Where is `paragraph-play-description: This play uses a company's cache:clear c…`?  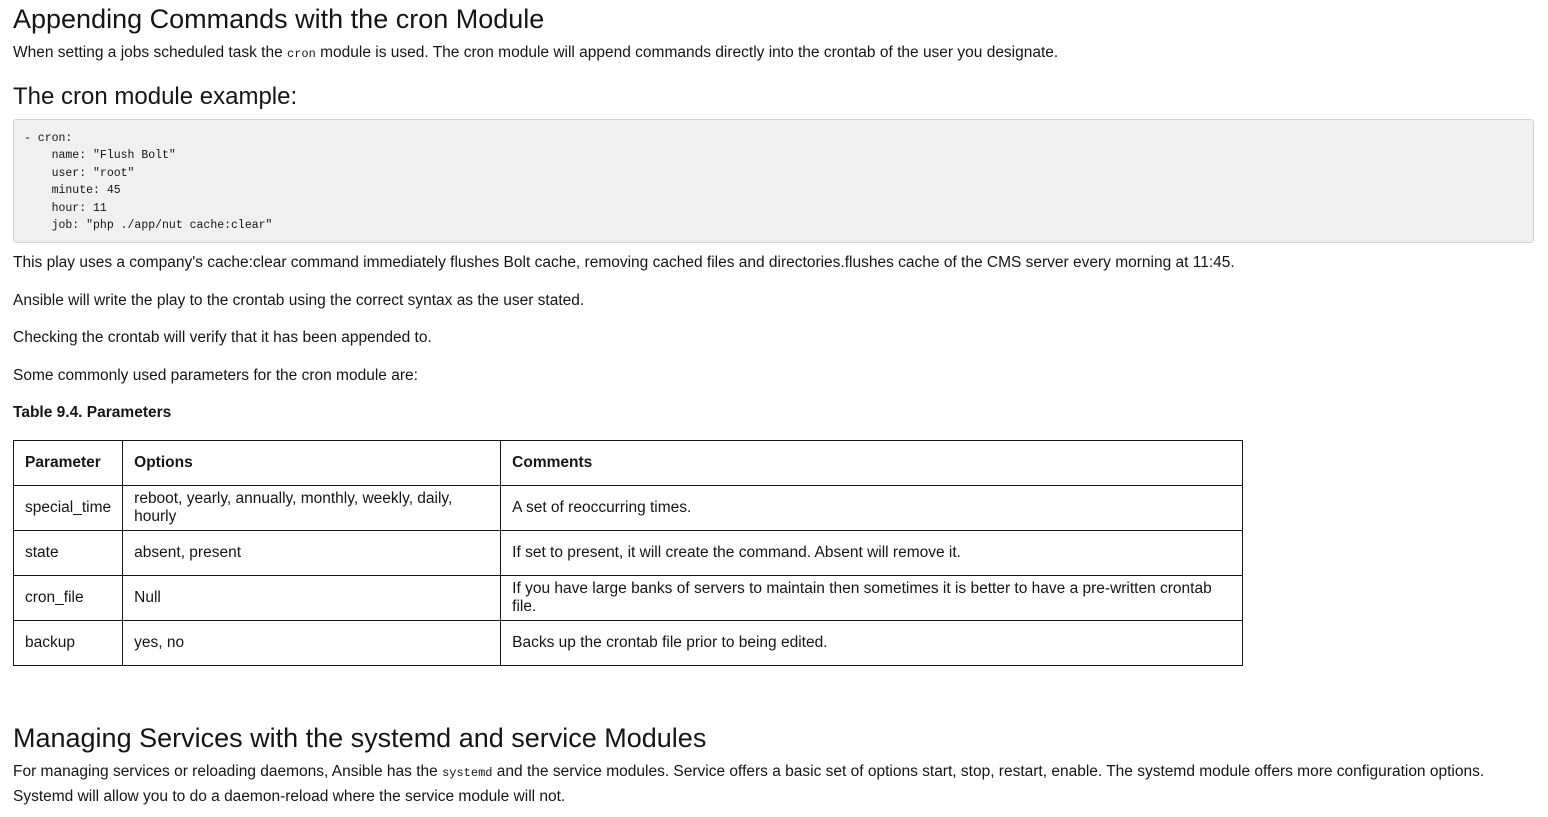
paragraph-play-description: This play uses a company's cache:clear c… is located at coordinates (624, 262).